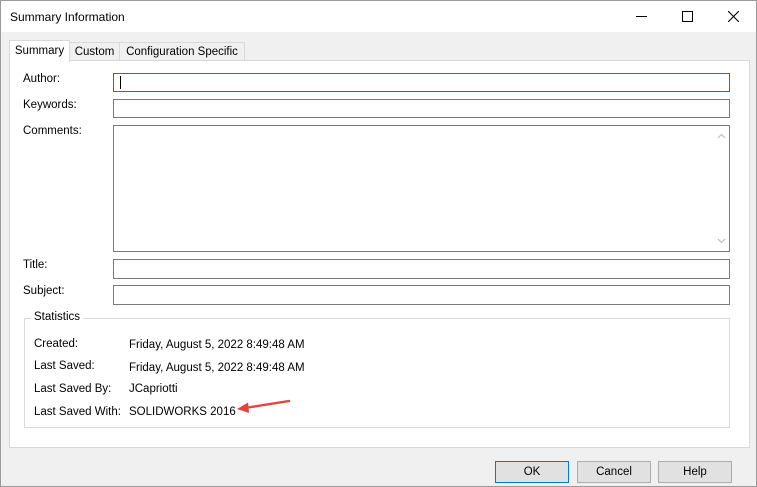 The height and width of the screenshot is (487, 757). I want to click on cancel-button-label: Cancel, so click(614, 472).